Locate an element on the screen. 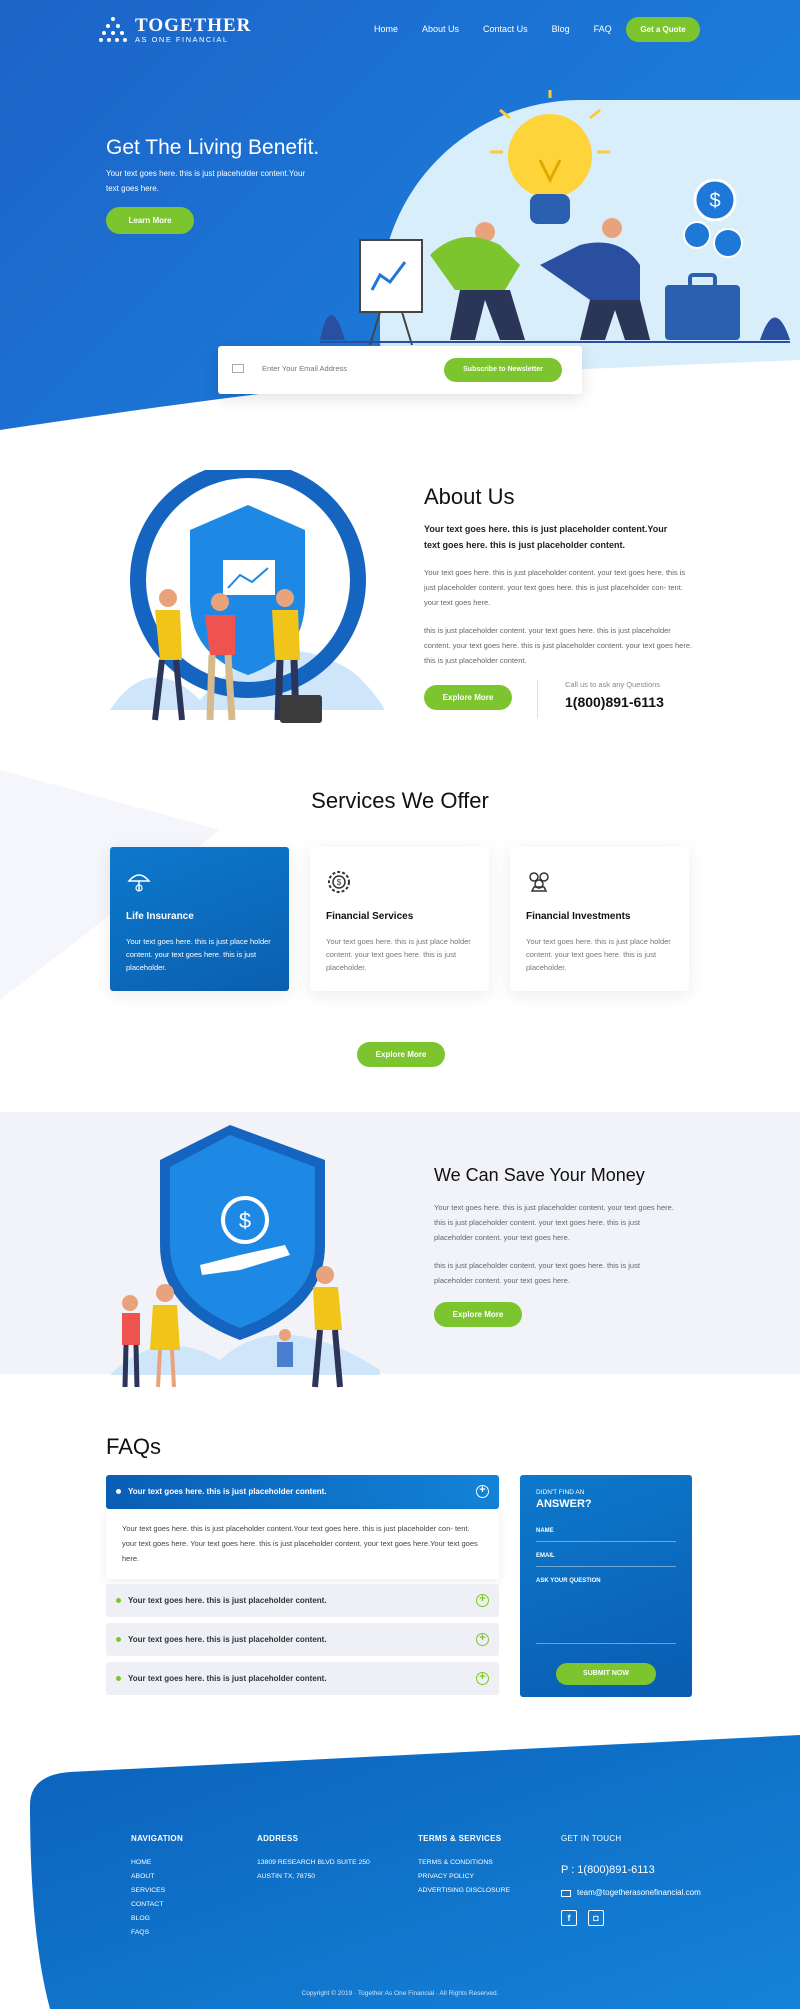 The height and width of the screenshot is (2009, 800). about-divider is located at coordinates (537, 699).